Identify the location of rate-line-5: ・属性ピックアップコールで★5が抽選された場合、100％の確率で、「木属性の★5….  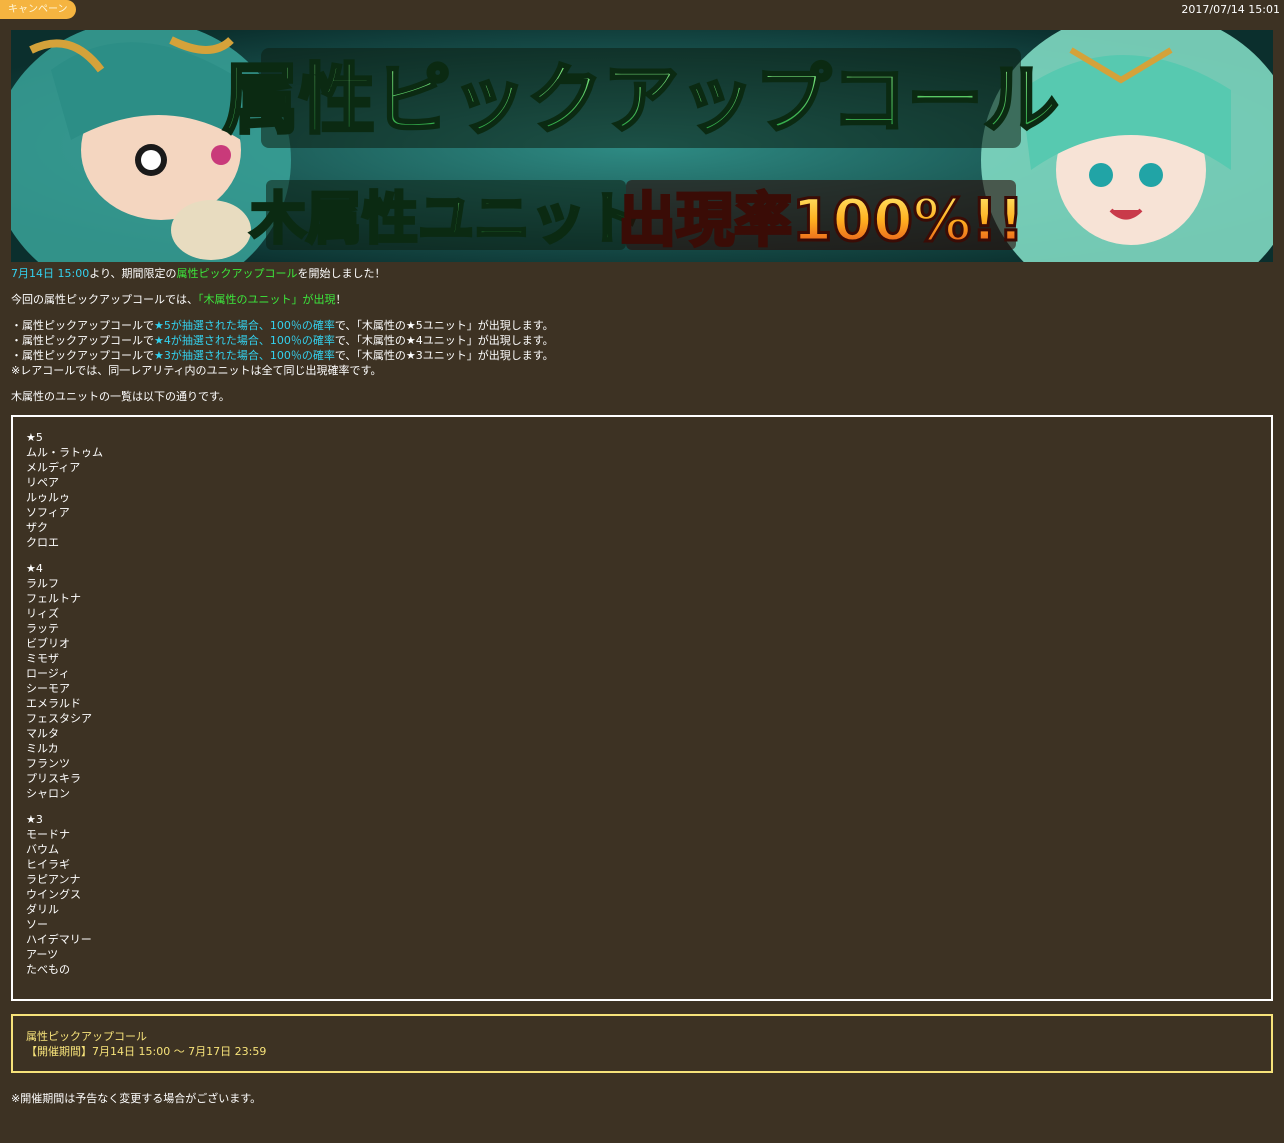
(642, 325).